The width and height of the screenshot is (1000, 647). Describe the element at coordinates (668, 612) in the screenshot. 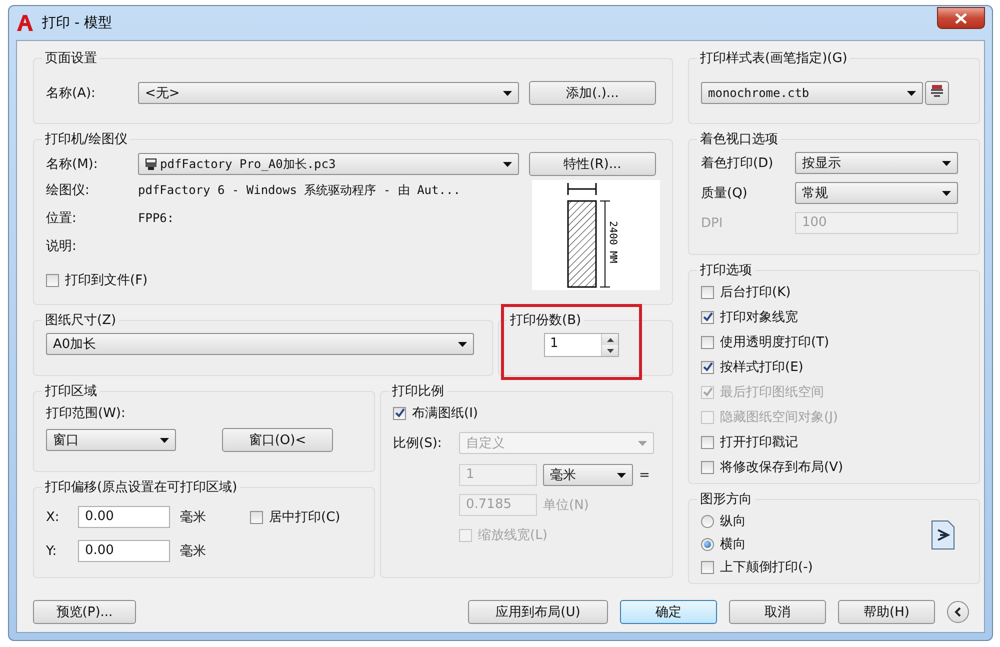

I see `dialog-button: 确定` at that location.